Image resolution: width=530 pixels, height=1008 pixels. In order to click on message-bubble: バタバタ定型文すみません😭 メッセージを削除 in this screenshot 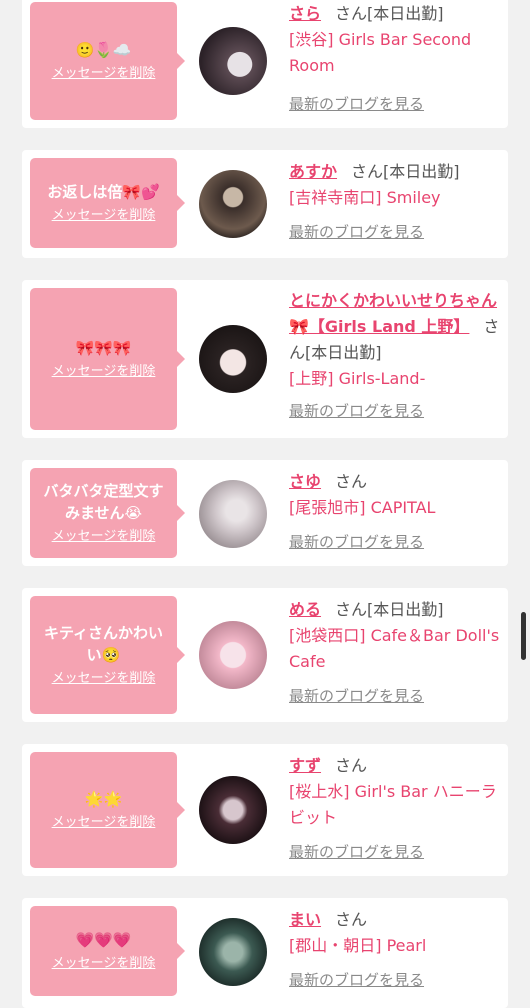, I will do `click(107, 513)`.